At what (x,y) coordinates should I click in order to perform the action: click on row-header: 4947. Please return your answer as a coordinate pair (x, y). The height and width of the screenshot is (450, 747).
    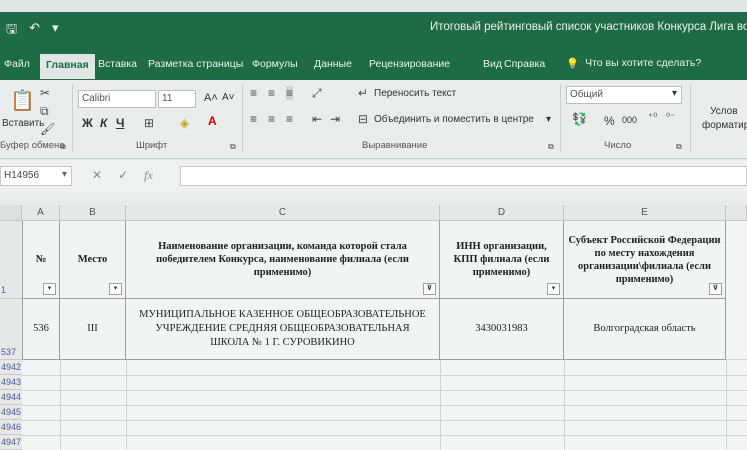
    Looking at the image, I should click on (11, 442).